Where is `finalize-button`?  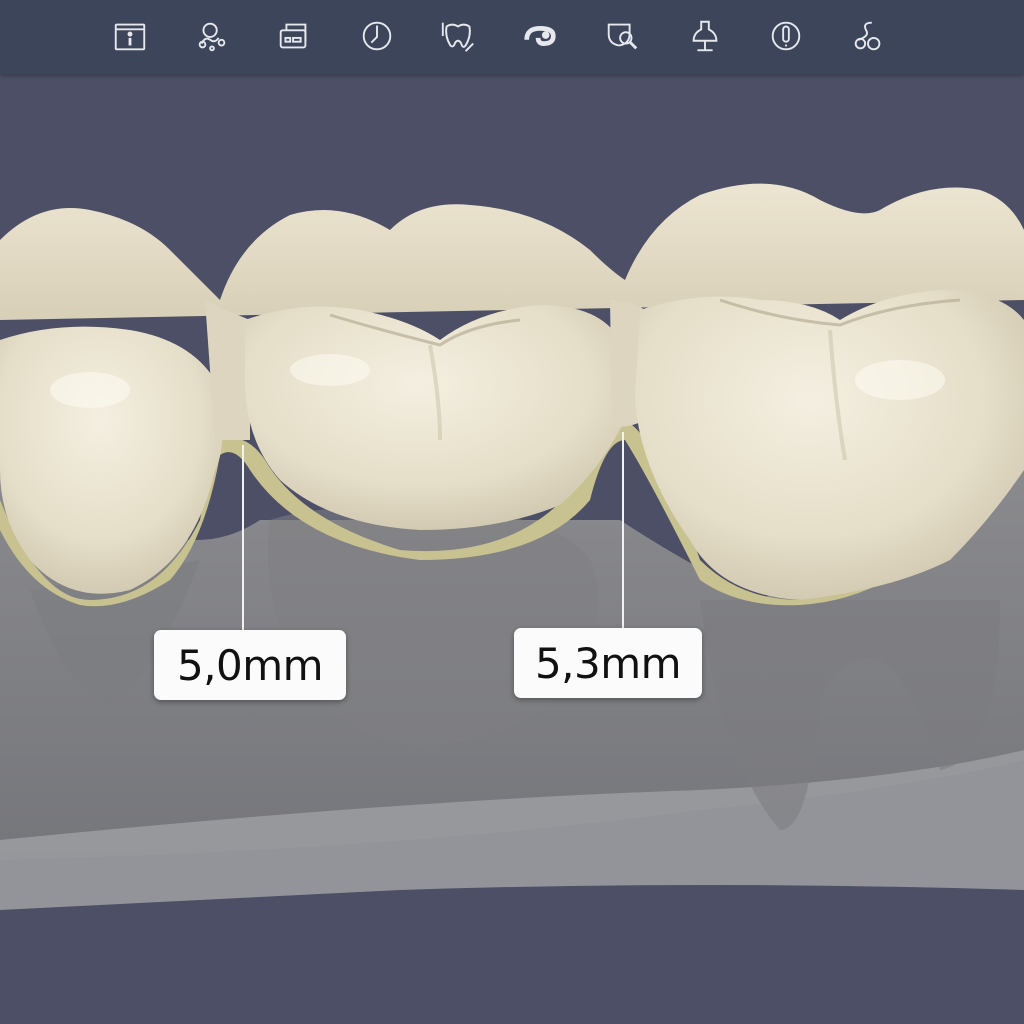 finalize-button is located at coordinates (868, 36).